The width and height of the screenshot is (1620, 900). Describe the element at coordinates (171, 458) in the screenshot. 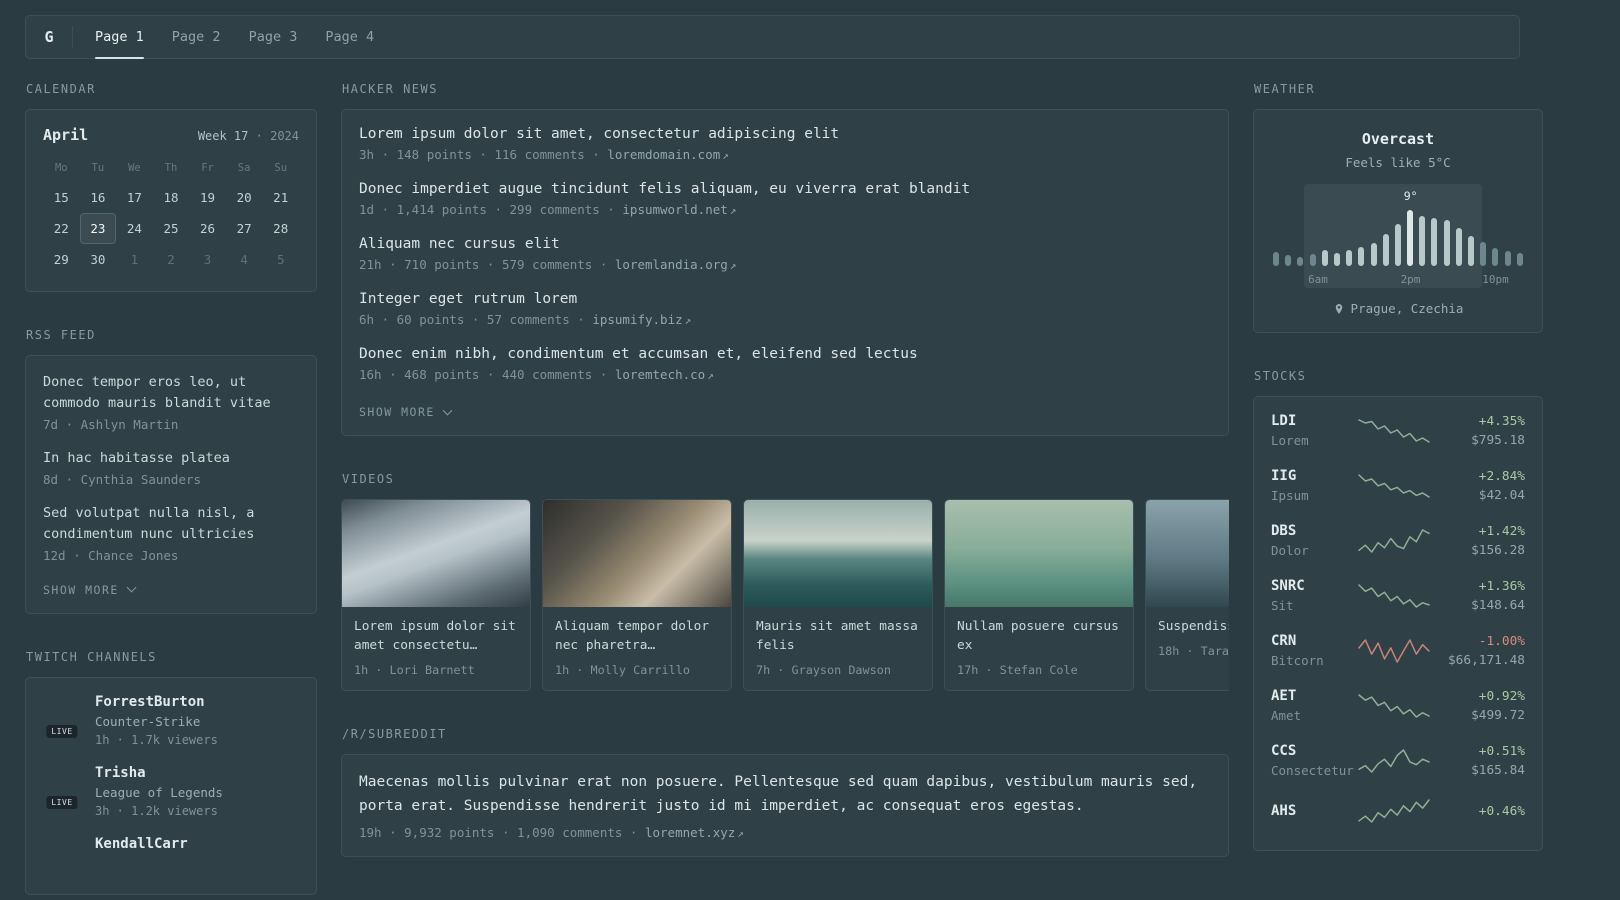

I see `rss-item-title: In hac habitasse platea` at that location.